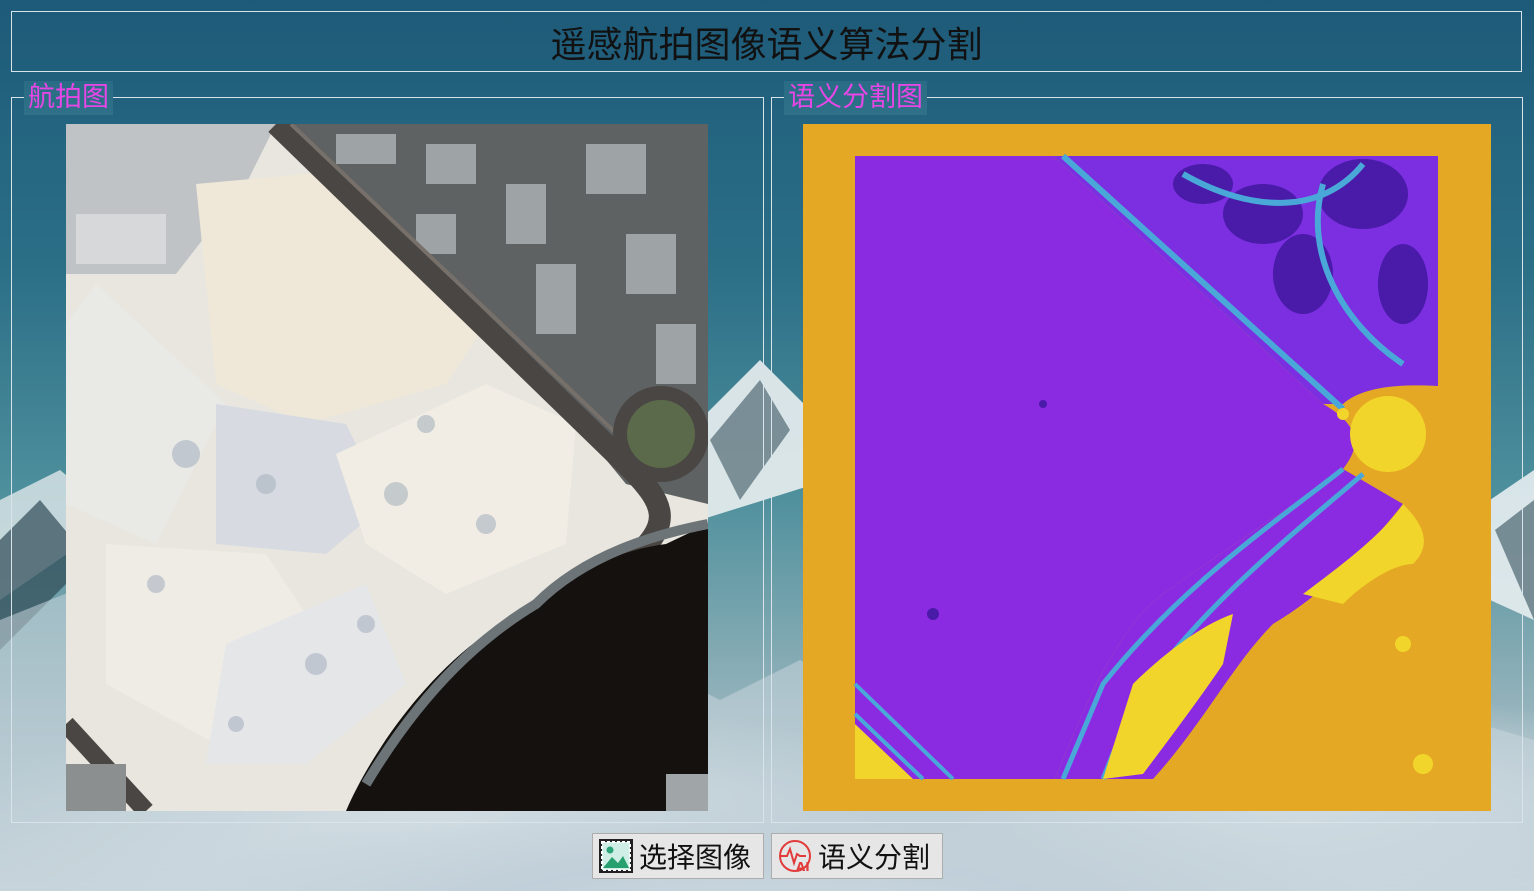 This screenshot has height=891, width=1534. I want to click on select-image-label: 选择图像, so click(695, 857).